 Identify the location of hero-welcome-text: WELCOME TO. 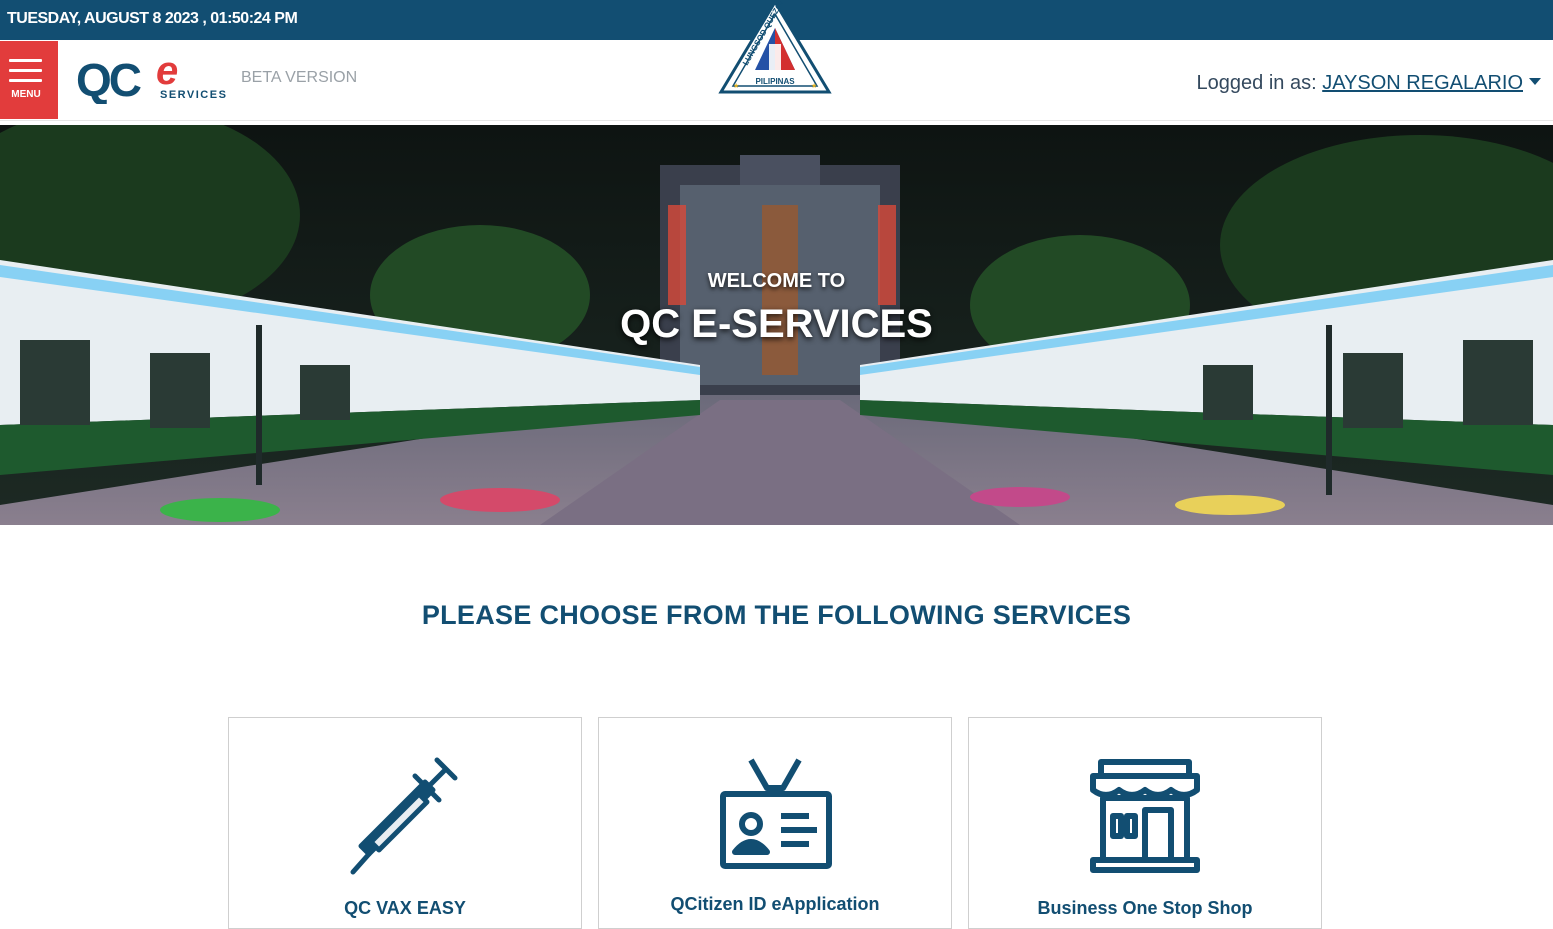
(776, 281).